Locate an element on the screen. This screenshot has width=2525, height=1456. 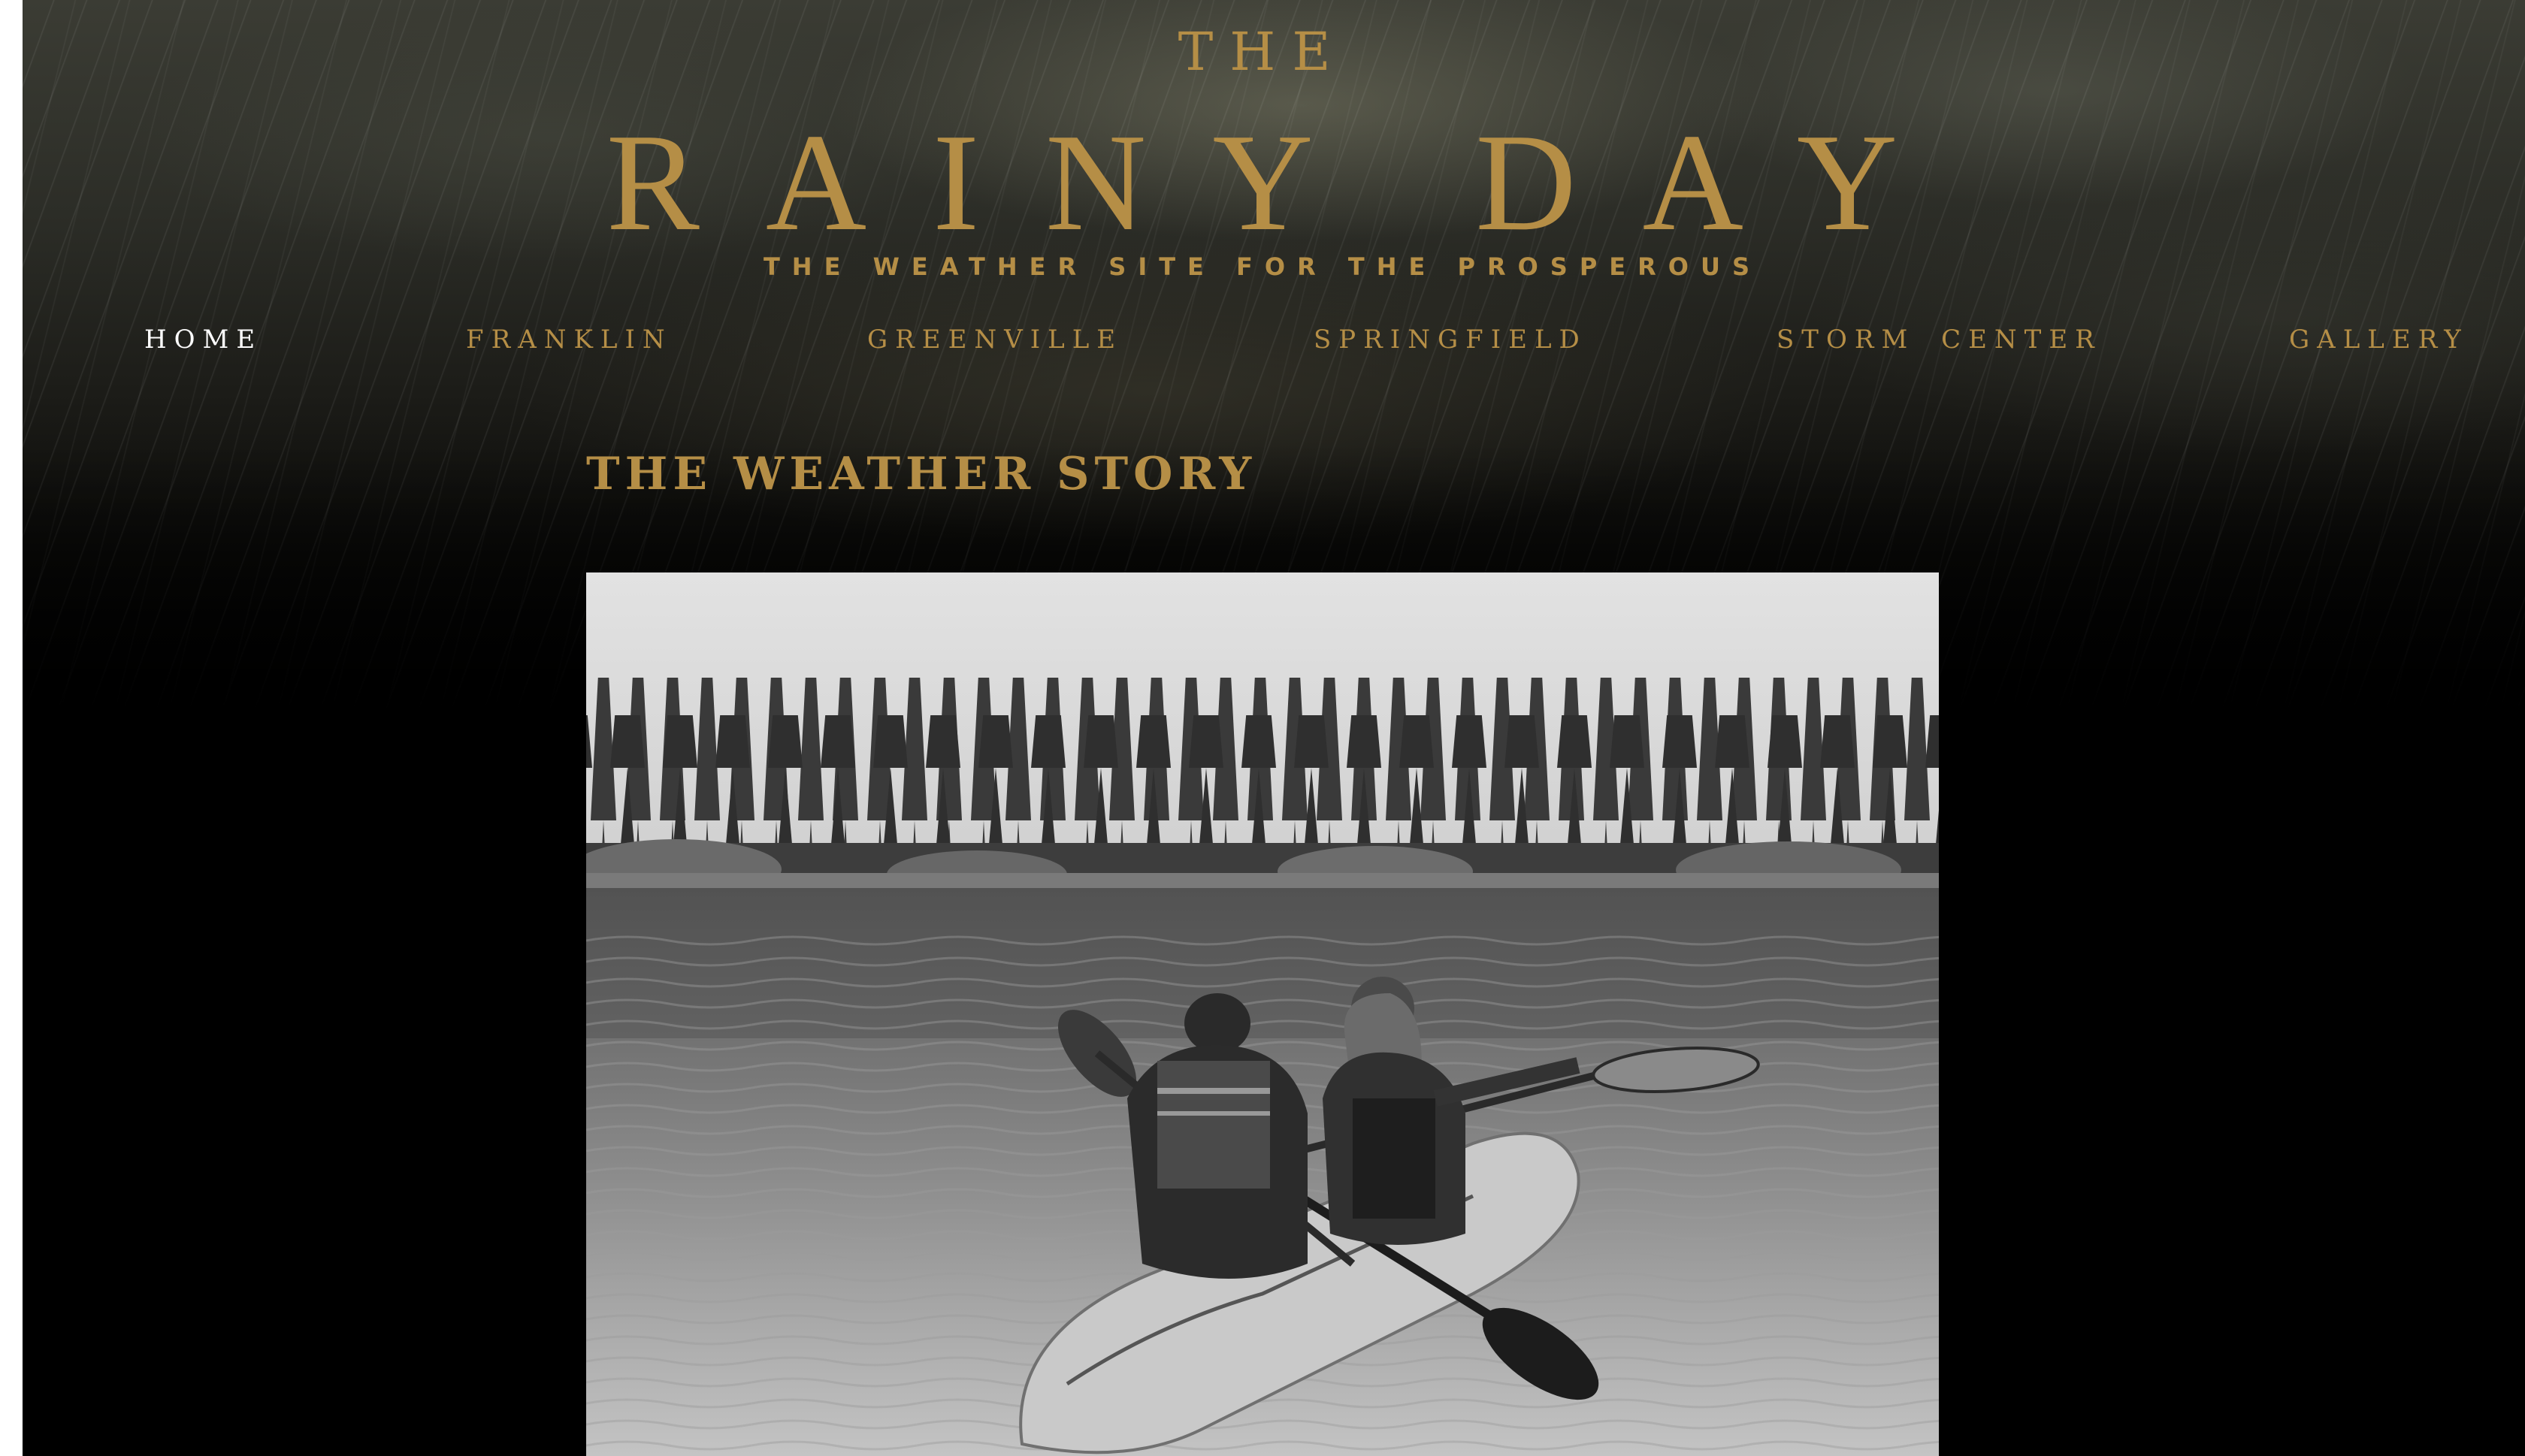
site-tagline: THE WEATHER SITE FOR THE PROSPEROUS is located at coordinates (1262, 266).